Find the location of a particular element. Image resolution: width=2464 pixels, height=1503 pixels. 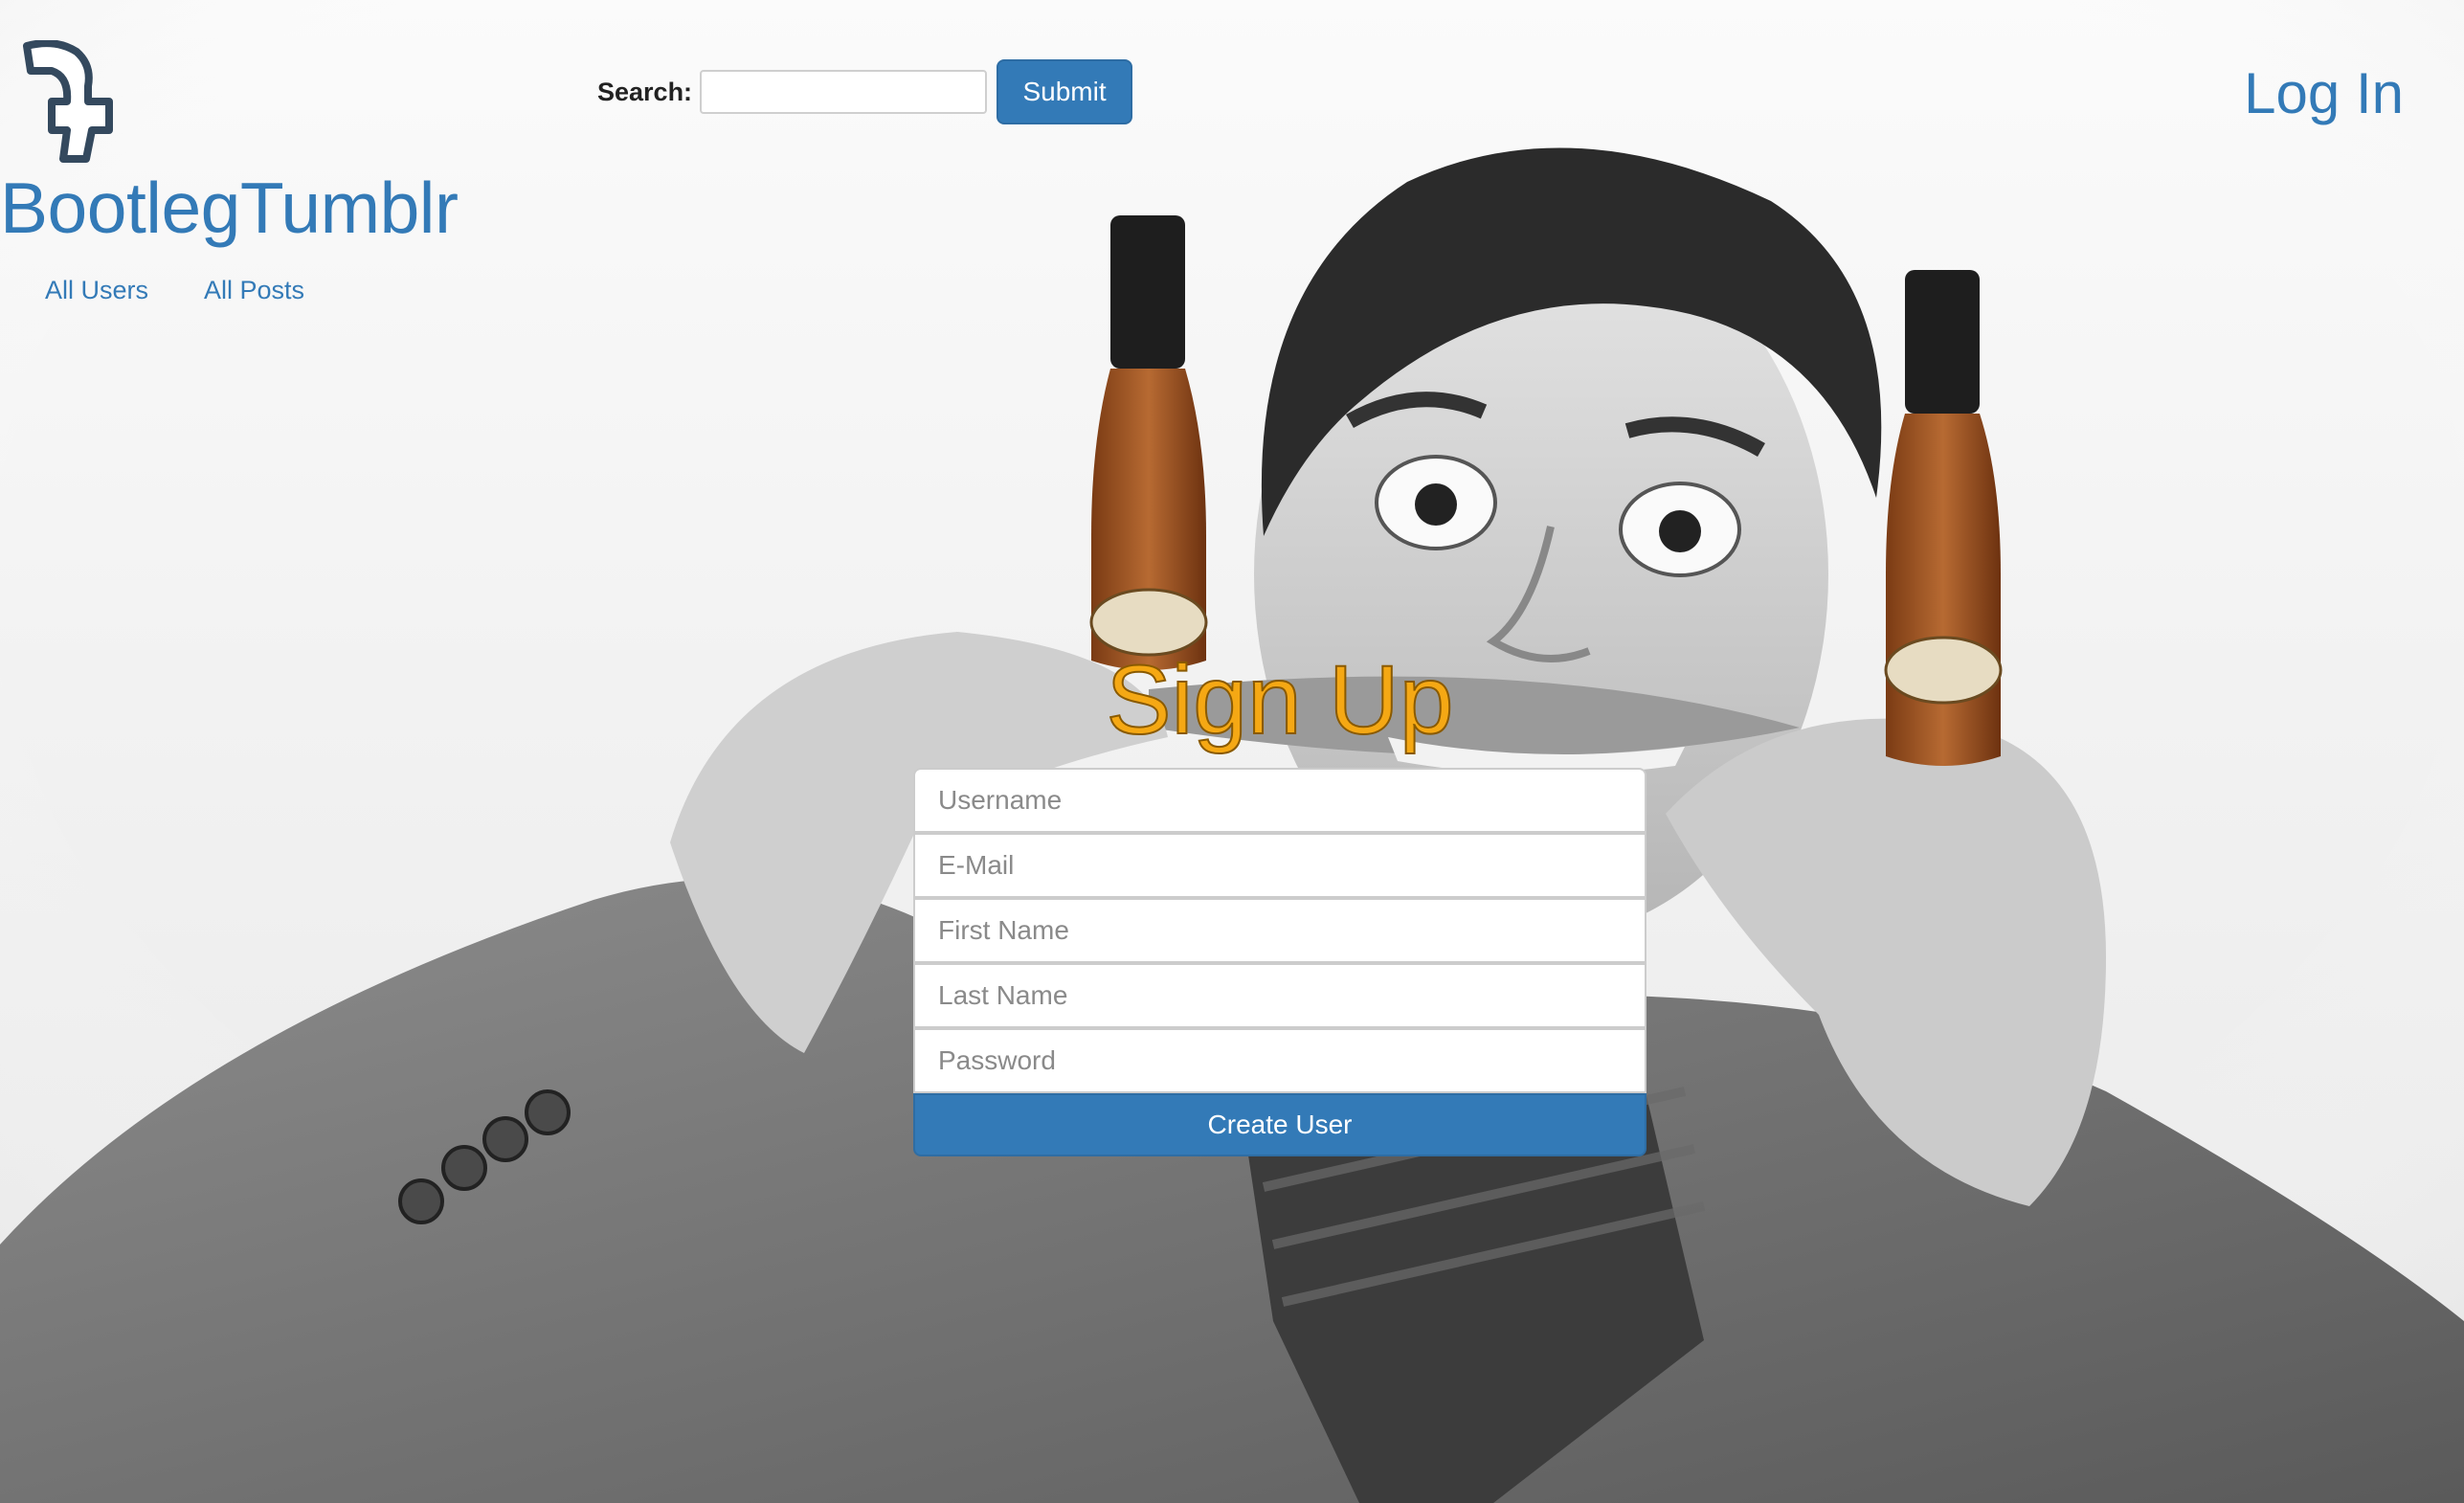

email-field is located at coordinates (1280, 866).